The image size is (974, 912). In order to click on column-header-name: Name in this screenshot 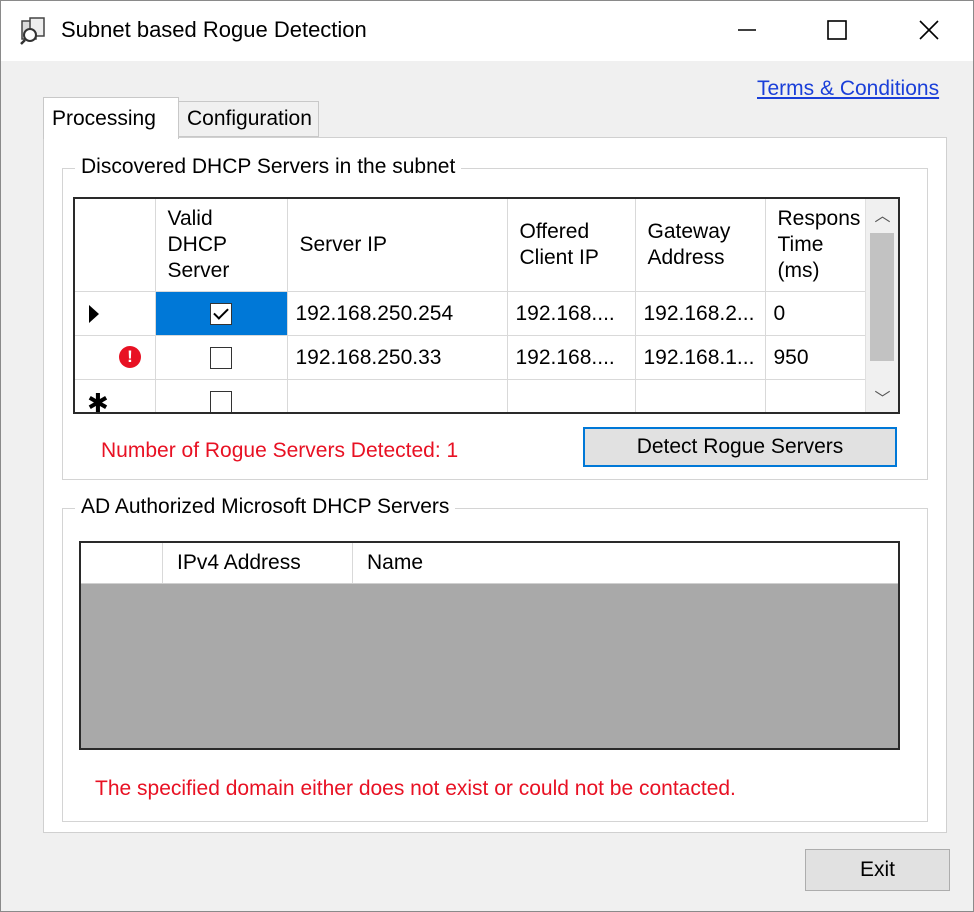, I will do `click(625, 563)`.